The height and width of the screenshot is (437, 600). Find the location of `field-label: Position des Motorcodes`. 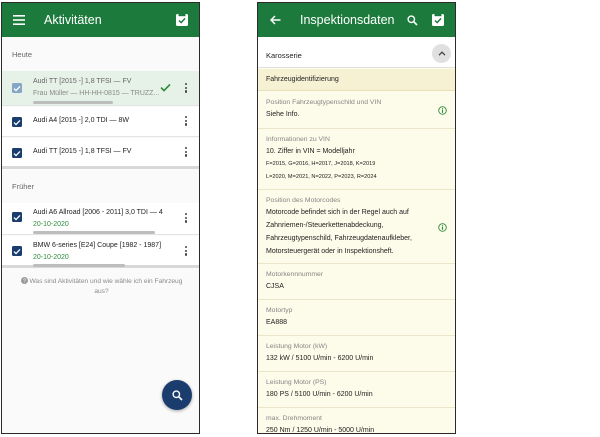

field-label: Position des Motorcodes is located at coordinates (303, 200).